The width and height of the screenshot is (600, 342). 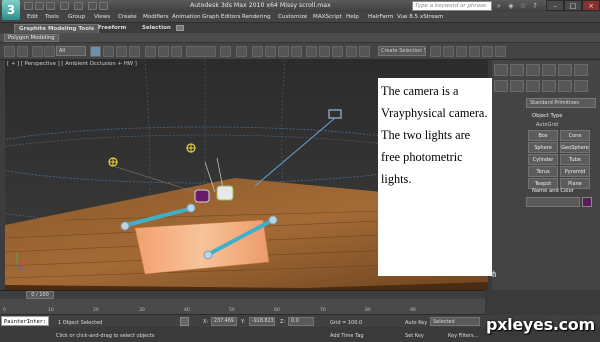 What do you see at coordinates (495, 275) in the screenshot?
I see `walkthrough-icon: ⋔` at bounding box center [495, 275].